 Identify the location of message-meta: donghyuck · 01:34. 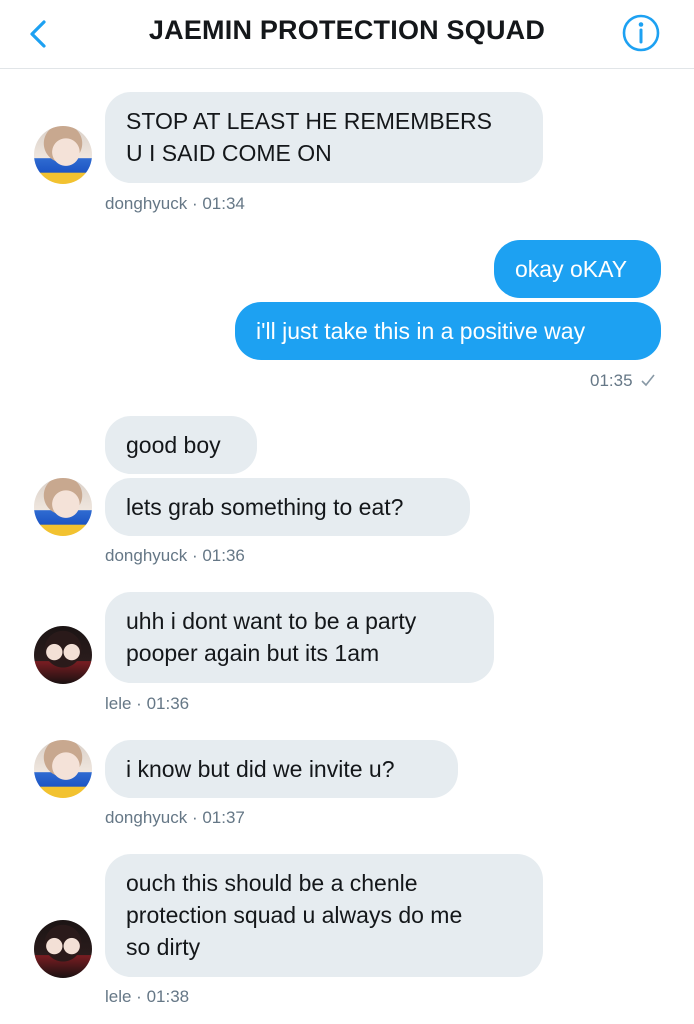
(175, 203).